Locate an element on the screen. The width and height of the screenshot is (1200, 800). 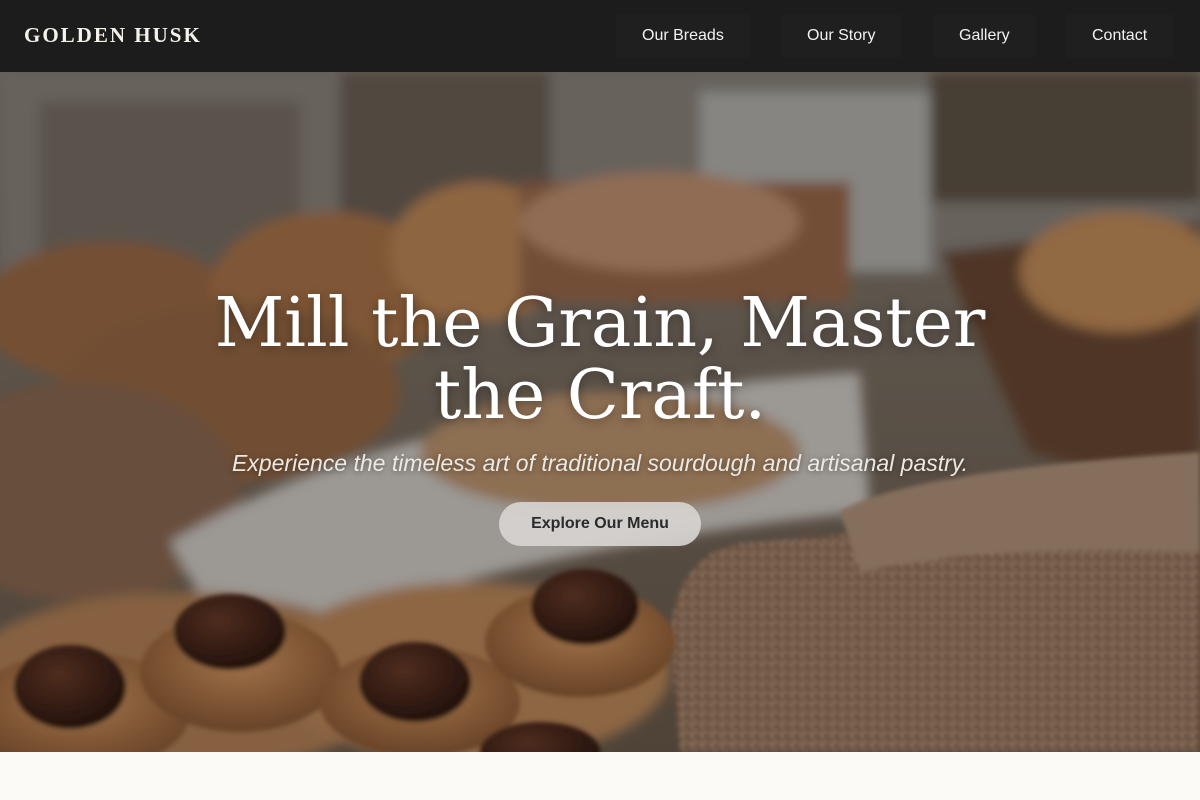
brand-logo: GOLDEN HUSK is located at coordinates (113, 35).